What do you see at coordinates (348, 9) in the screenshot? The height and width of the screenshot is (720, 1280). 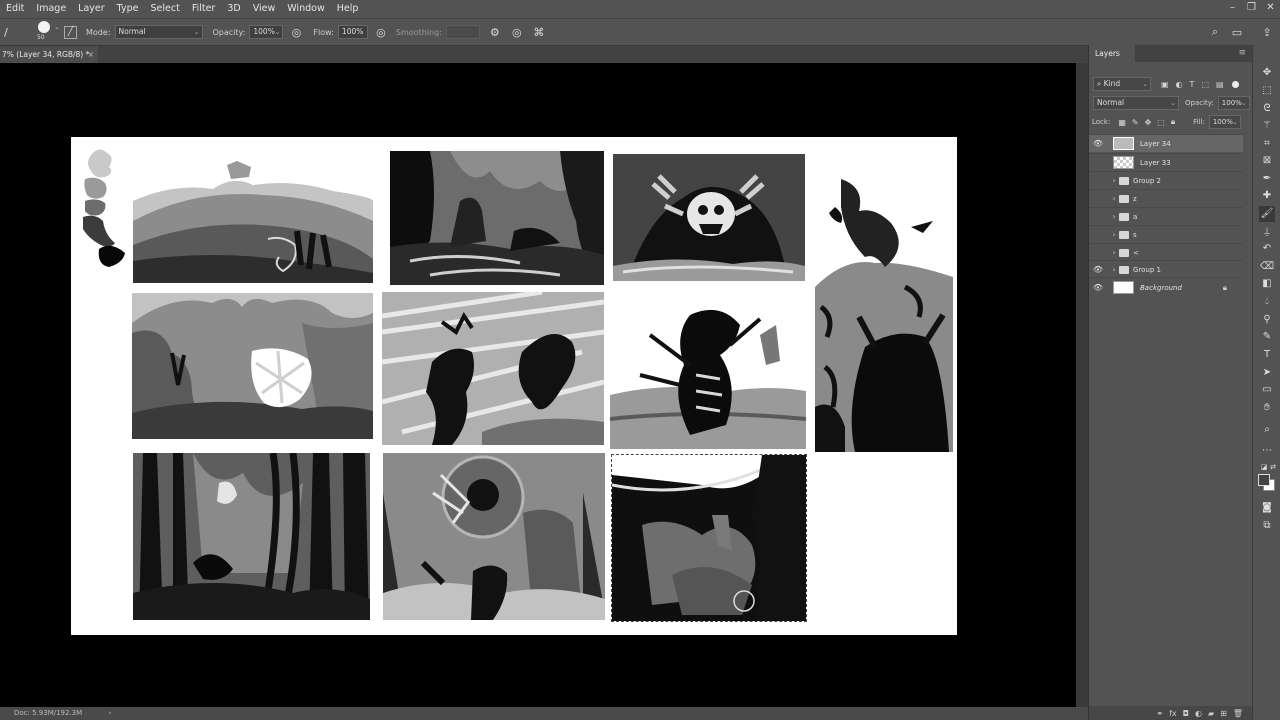 I see `menu-help: Help` at bounding box center [348, 9].